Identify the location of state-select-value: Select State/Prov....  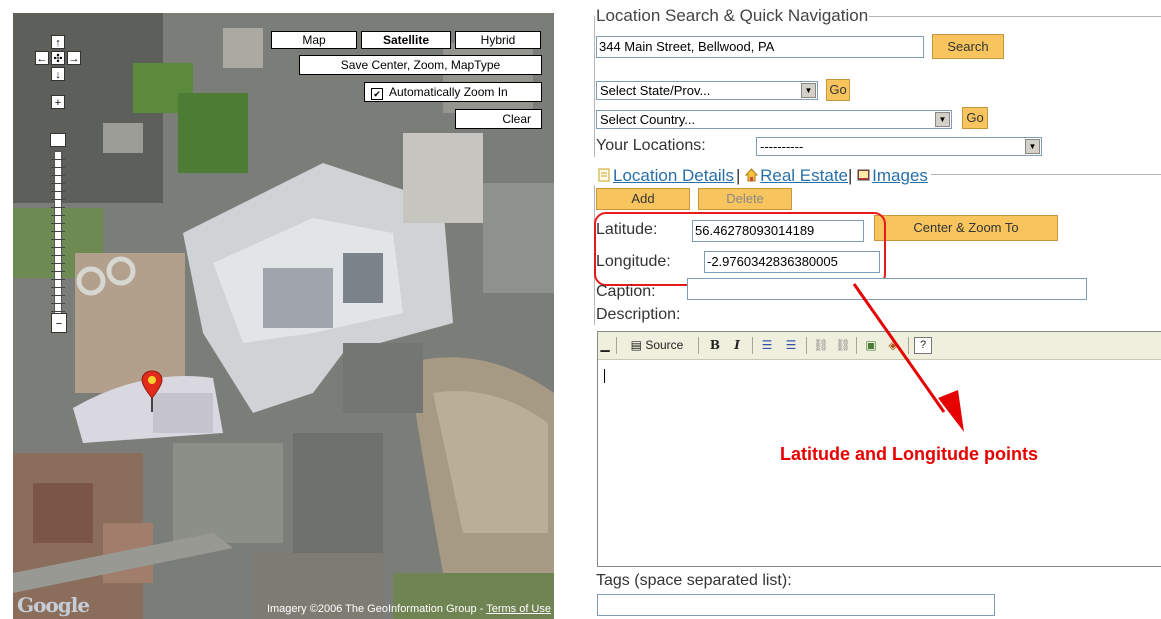
(655, 90).